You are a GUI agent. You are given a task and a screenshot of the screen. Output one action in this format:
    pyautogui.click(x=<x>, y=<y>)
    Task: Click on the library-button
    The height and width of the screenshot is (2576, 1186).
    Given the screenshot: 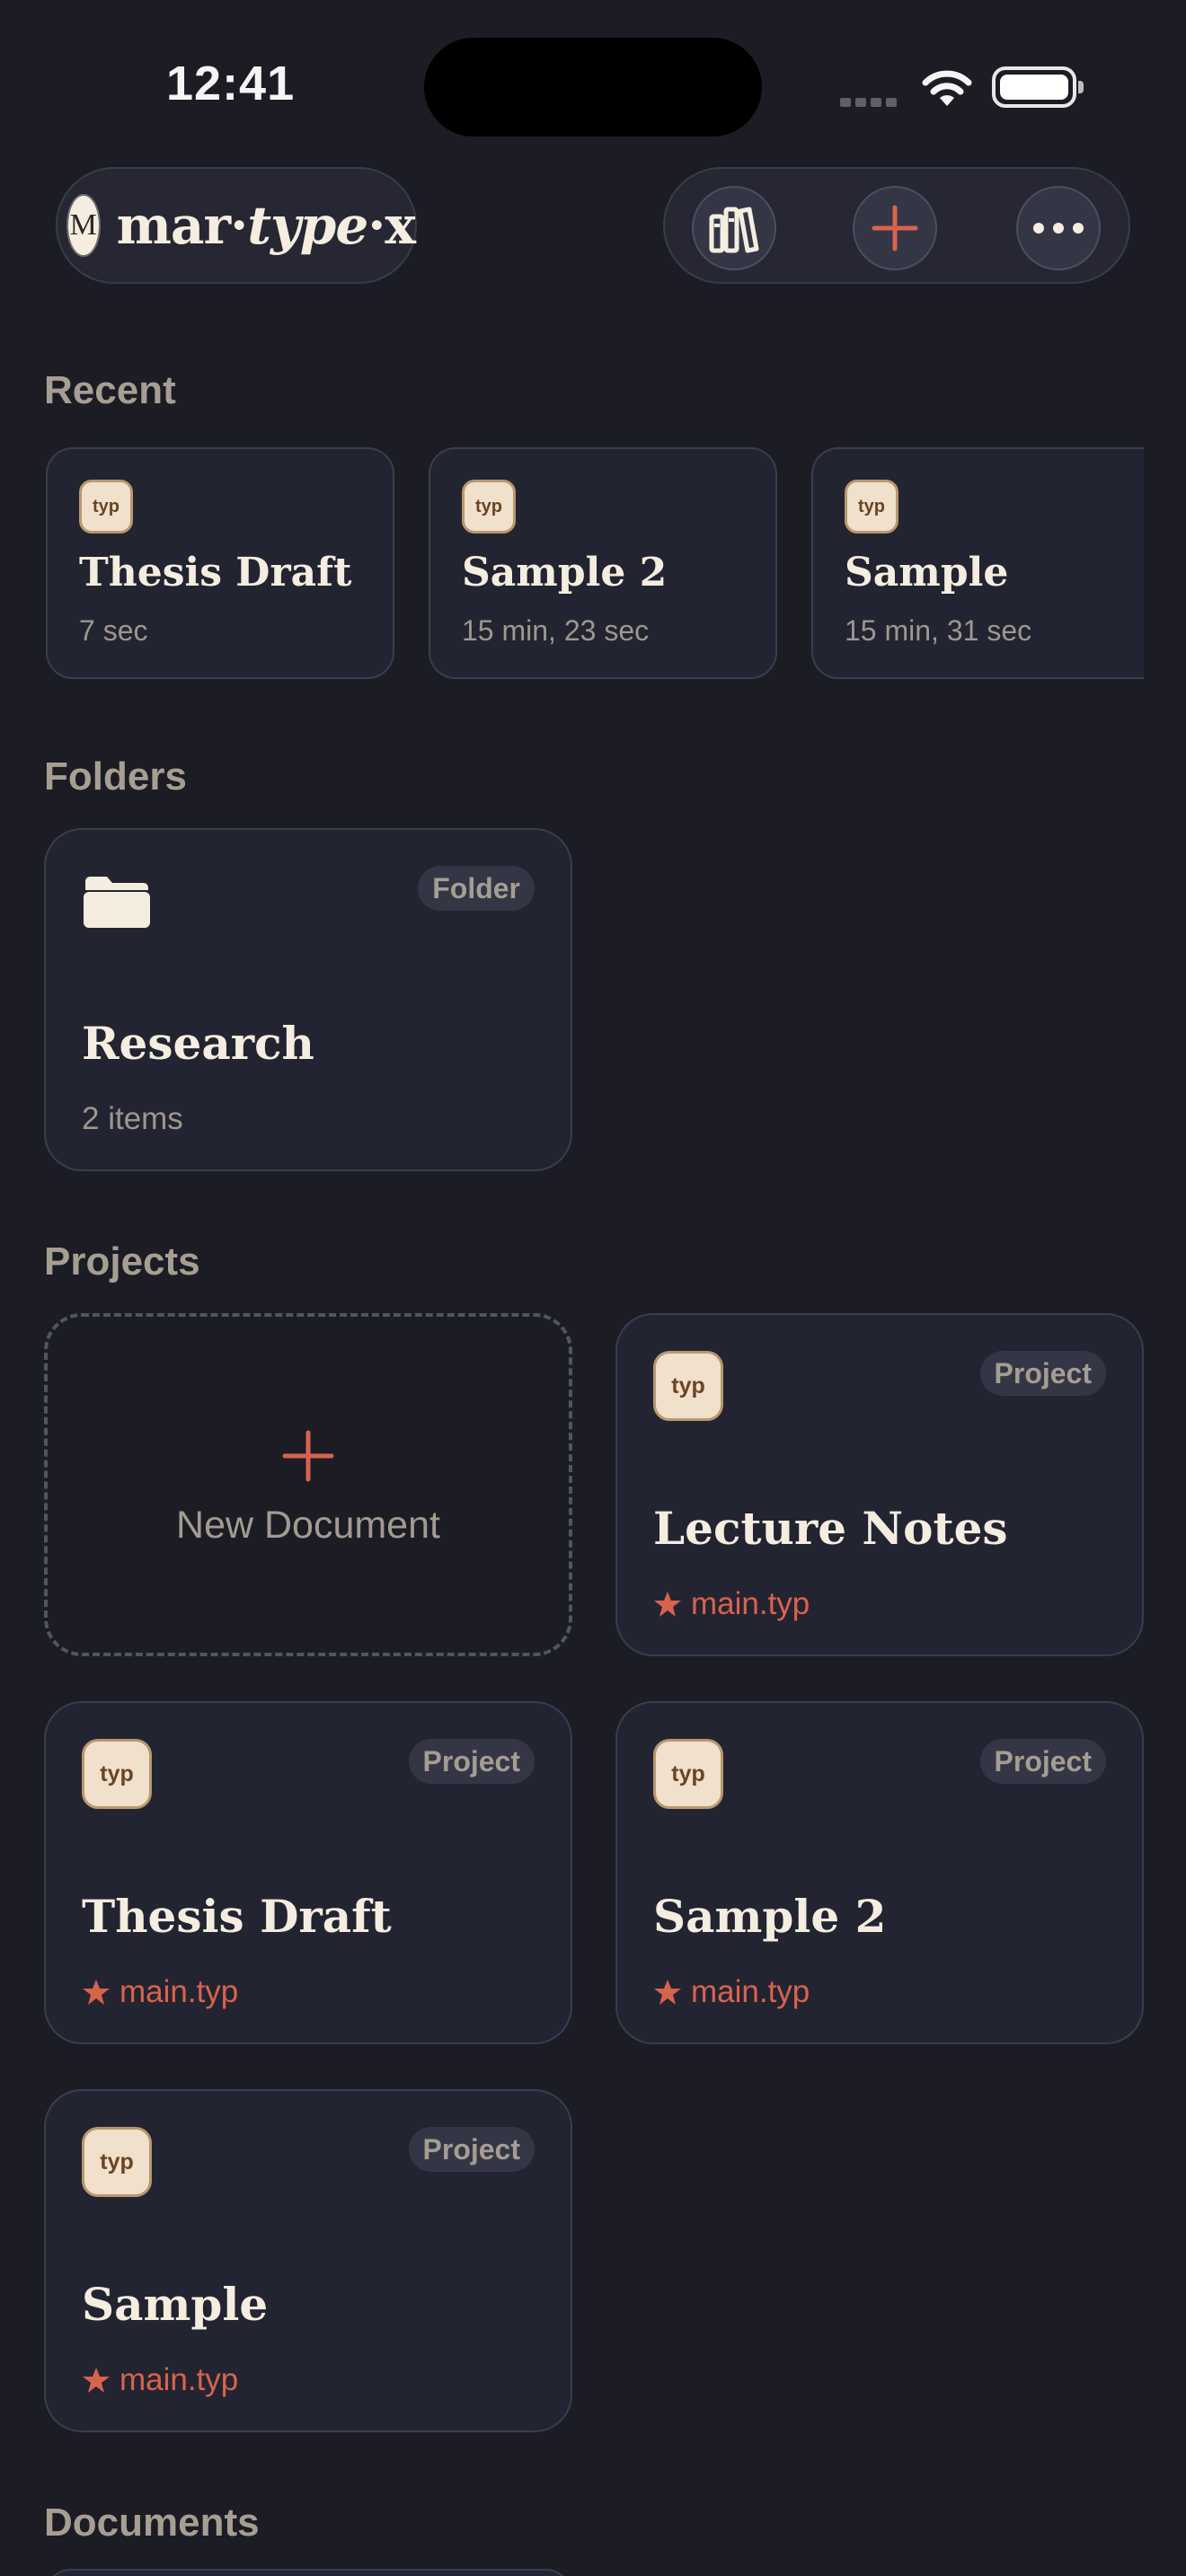 What is the action you would take?
    pyautogui.click(x=734, y=228)
    